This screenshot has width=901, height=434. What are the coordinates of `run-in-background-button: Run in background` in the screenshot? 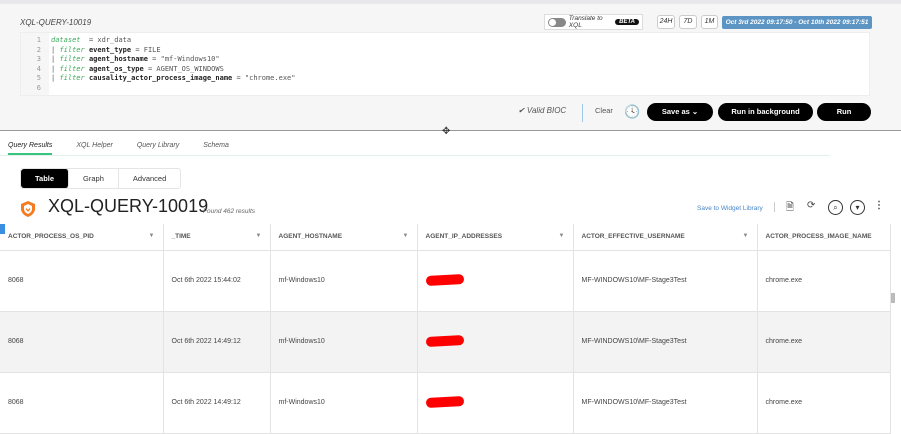 It's located at (765, 112).